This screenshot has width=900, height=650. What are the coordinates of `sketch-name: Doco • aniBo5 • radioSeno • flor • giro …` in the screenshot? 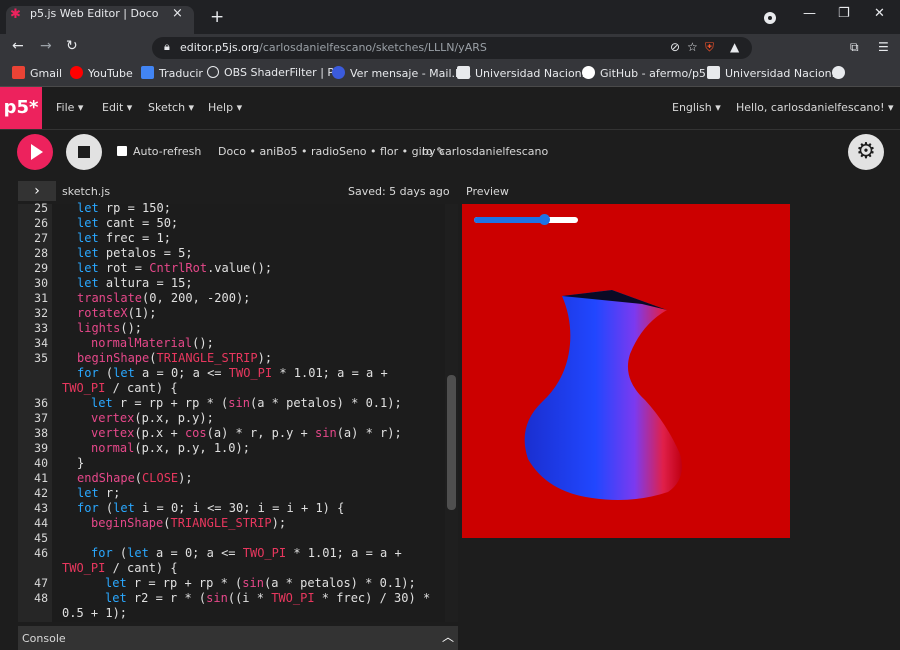 It's located at (331, 151).